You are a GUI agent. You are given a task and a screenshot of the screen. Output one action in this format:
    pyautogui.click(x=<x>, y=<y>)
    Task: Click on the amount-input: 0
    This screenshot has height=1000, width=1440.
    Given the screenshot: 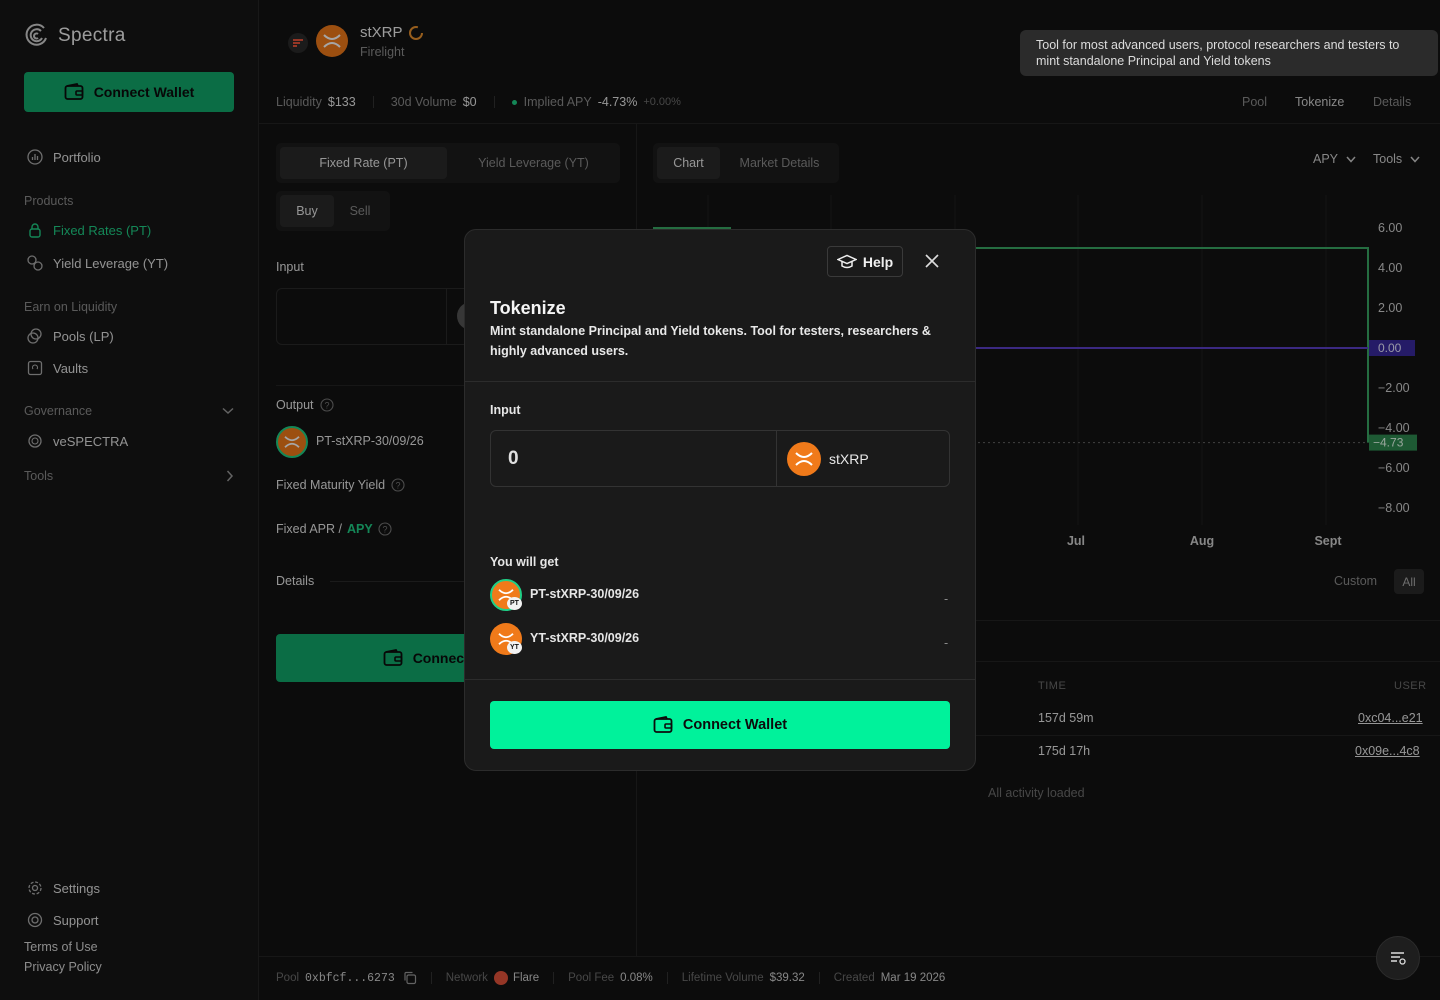 What is the action you would take?
    pyautogui.click(x=513, y=459)
    